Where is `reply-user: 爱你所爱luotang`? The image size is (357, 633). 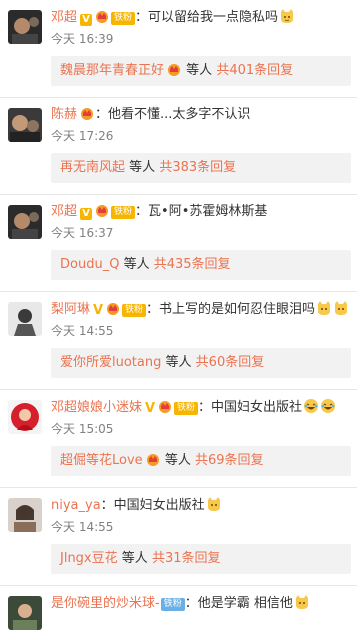
reply-user: 爱你所爱luotang is located at coordinates (110, 362).